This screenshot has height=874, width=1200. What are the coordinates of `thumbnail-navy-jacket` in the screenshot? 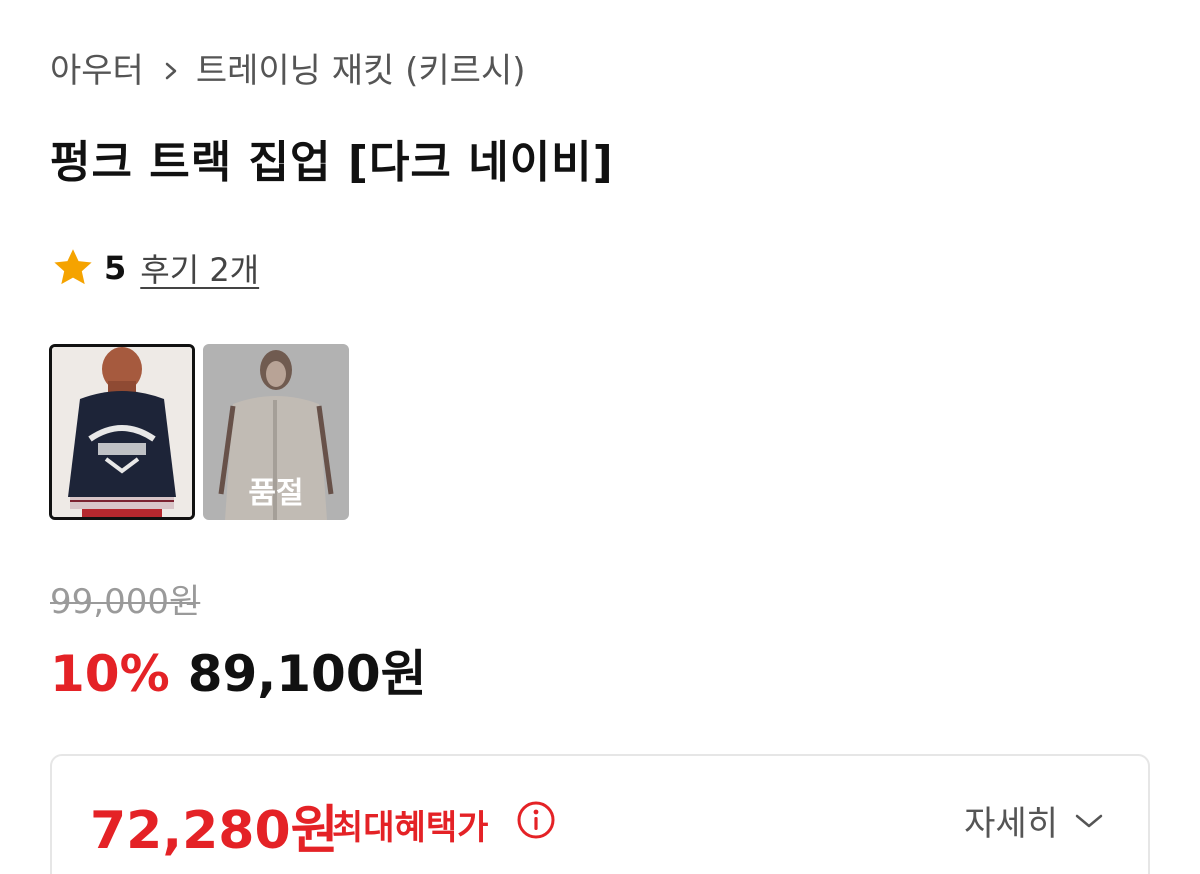 It's located at (122, 432).